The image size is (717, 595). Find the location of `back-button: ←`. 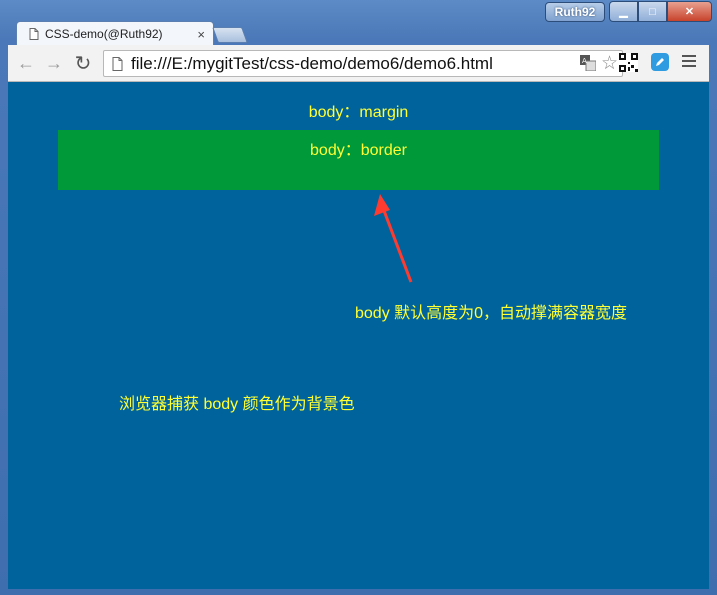

back-button: ← is located at coordinates (26, 63).